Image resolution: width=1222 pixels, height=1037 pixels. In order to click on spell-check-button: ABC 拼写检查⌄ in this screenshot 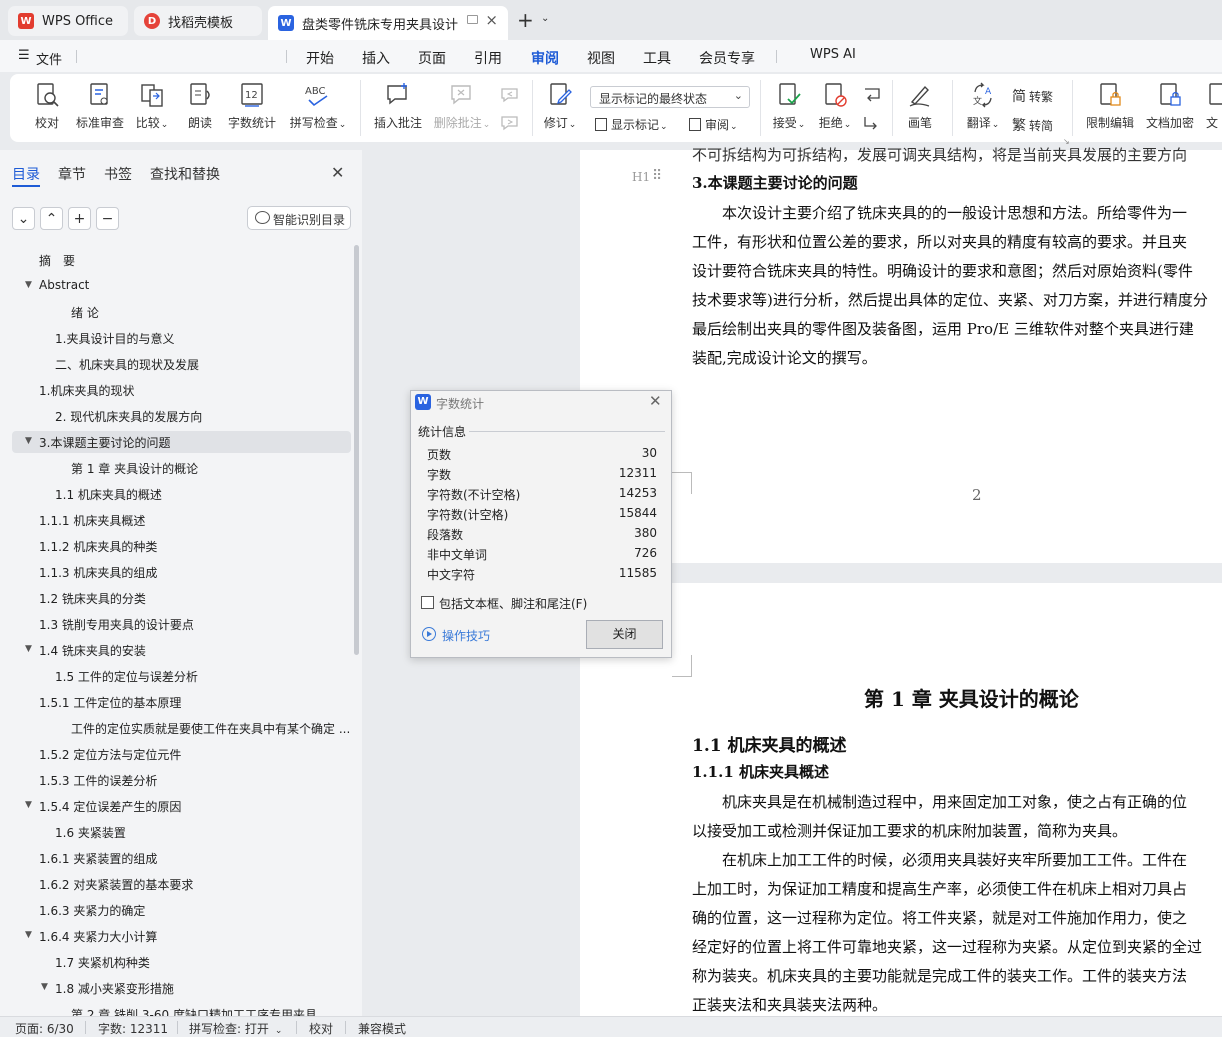, I will do `click(318, 106)`.